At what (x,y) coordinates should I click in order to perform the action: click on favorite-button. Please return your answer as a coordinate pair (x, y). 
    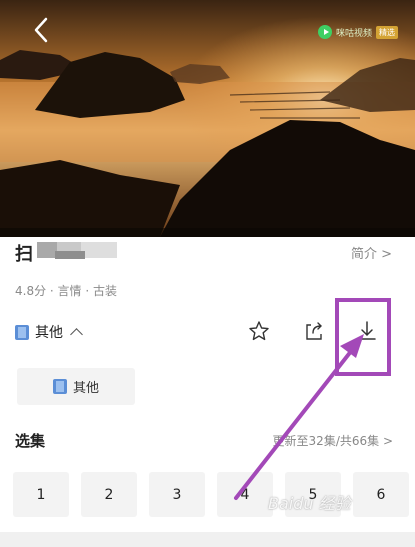
    Looking at the image, I should click on (259, 331).